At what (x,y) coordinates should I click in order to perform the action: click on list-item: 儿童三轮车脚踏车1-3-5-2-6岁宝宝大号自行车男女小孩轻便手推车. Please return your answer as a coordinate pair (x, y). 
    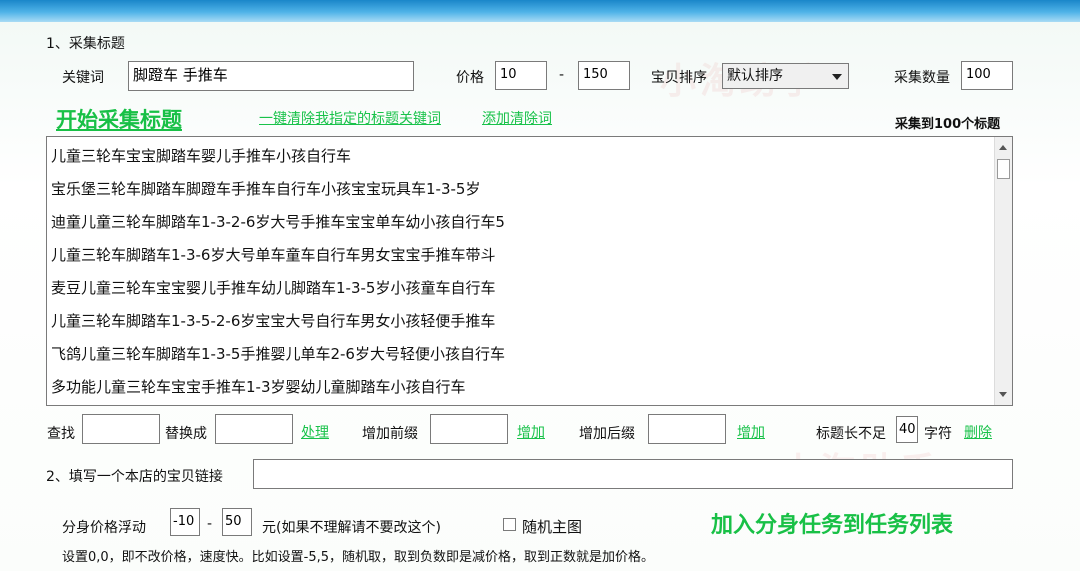
    Looking at the image, I should click on (273, 320).